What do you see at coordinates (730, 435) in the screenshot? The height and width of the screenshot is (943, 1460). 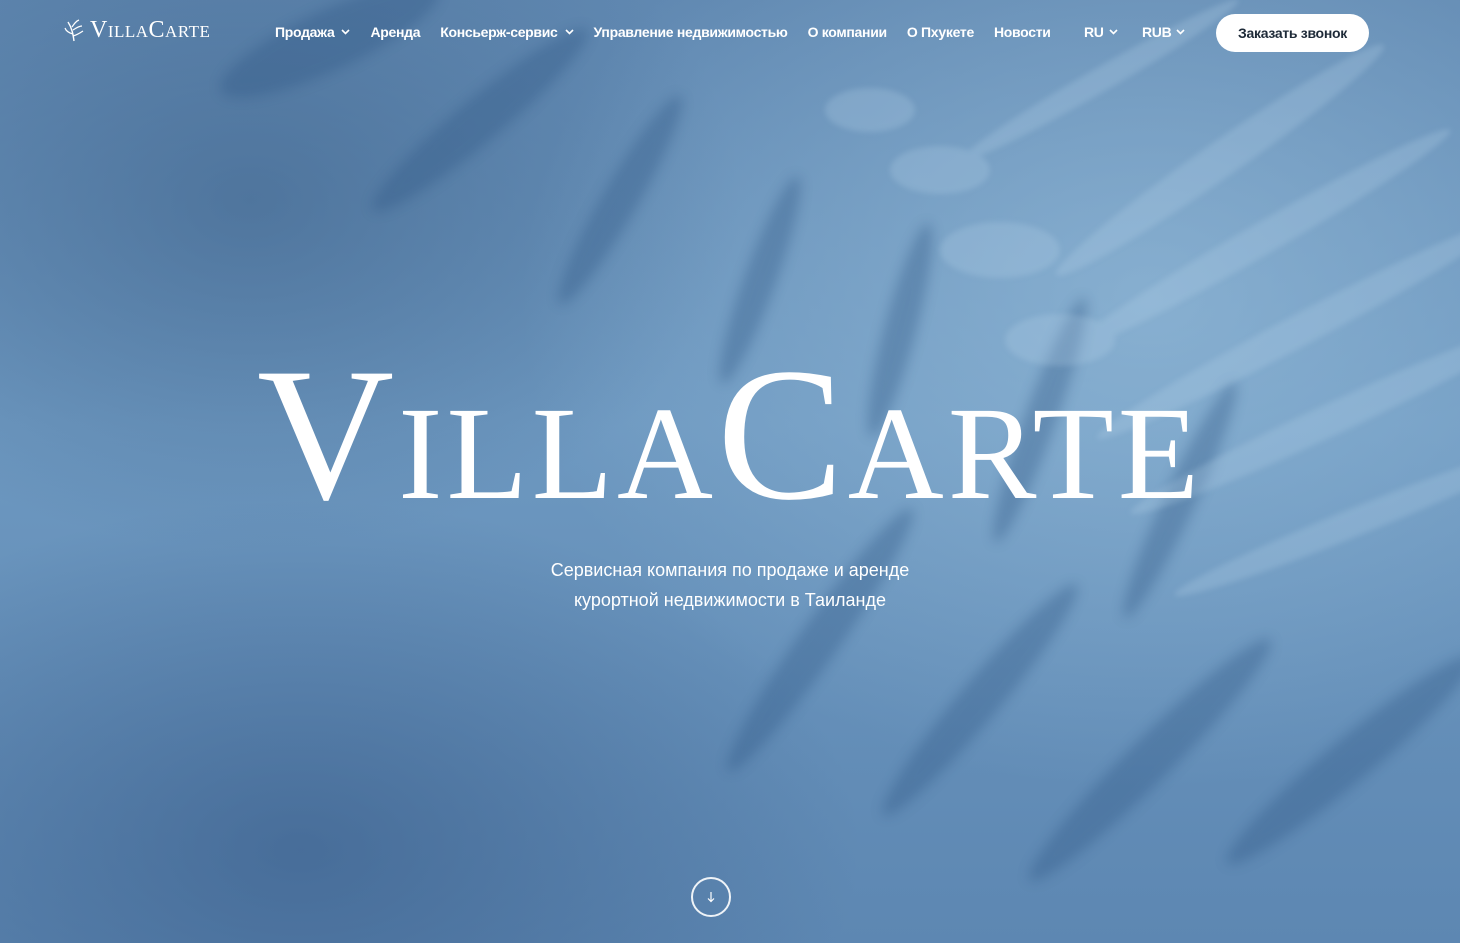 I see `hero-title: VillaCarte` at bounding box center [730, 435].